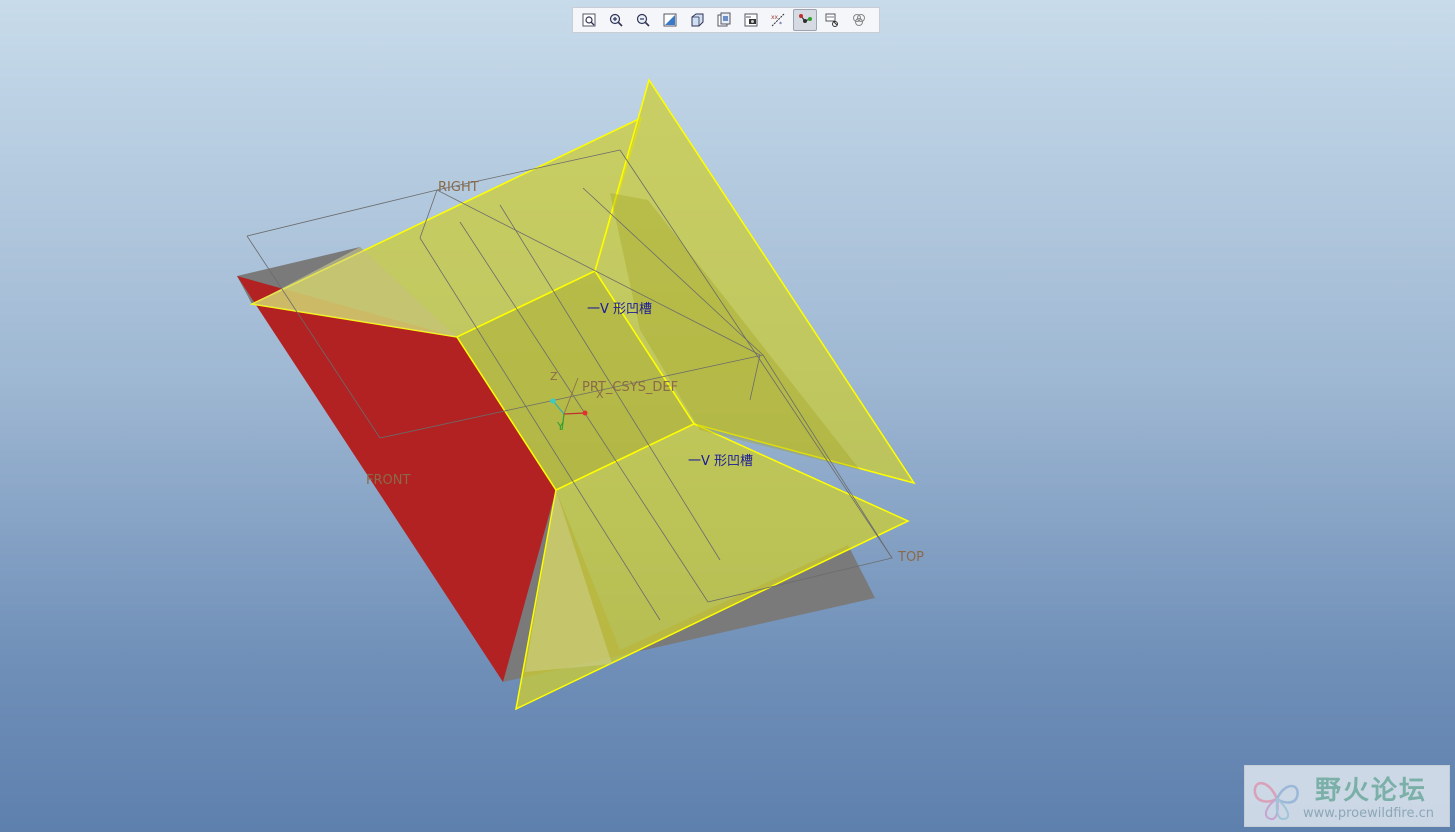 Image resolution: width=1455 pixels, height=832 pixels. I want to click on refit-icon, so click(589, 20).